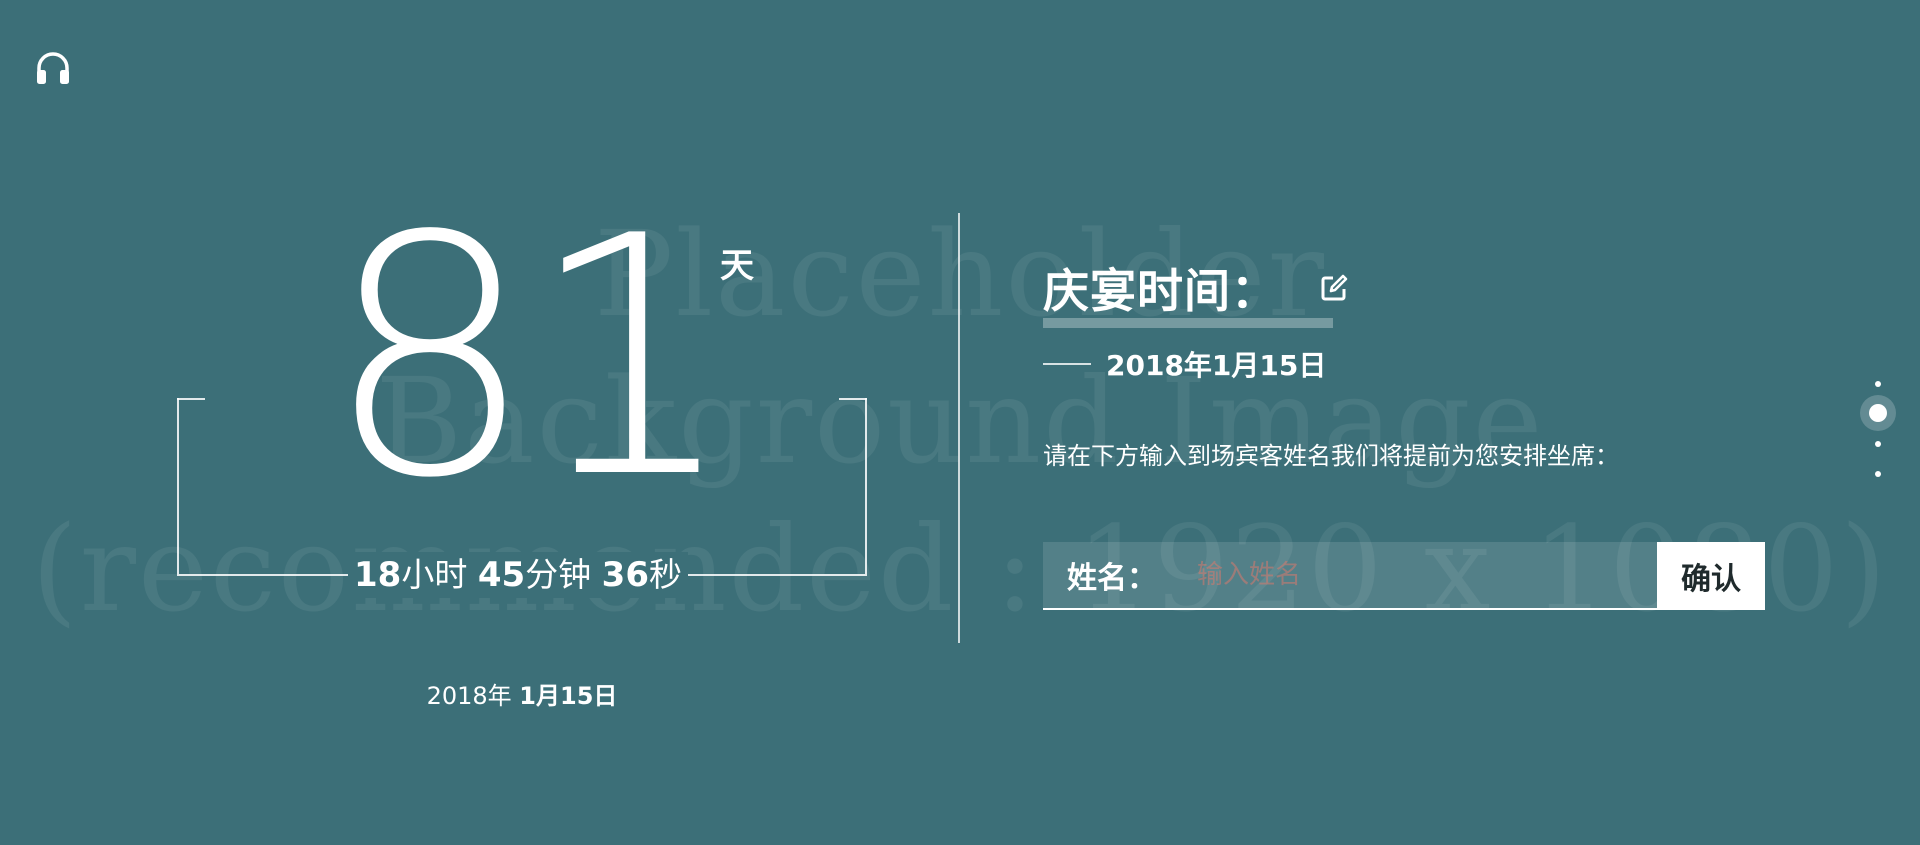 This screenshot has width=1920, height=845. I want to click on seconds-unit: 秒, so click(665, 574).